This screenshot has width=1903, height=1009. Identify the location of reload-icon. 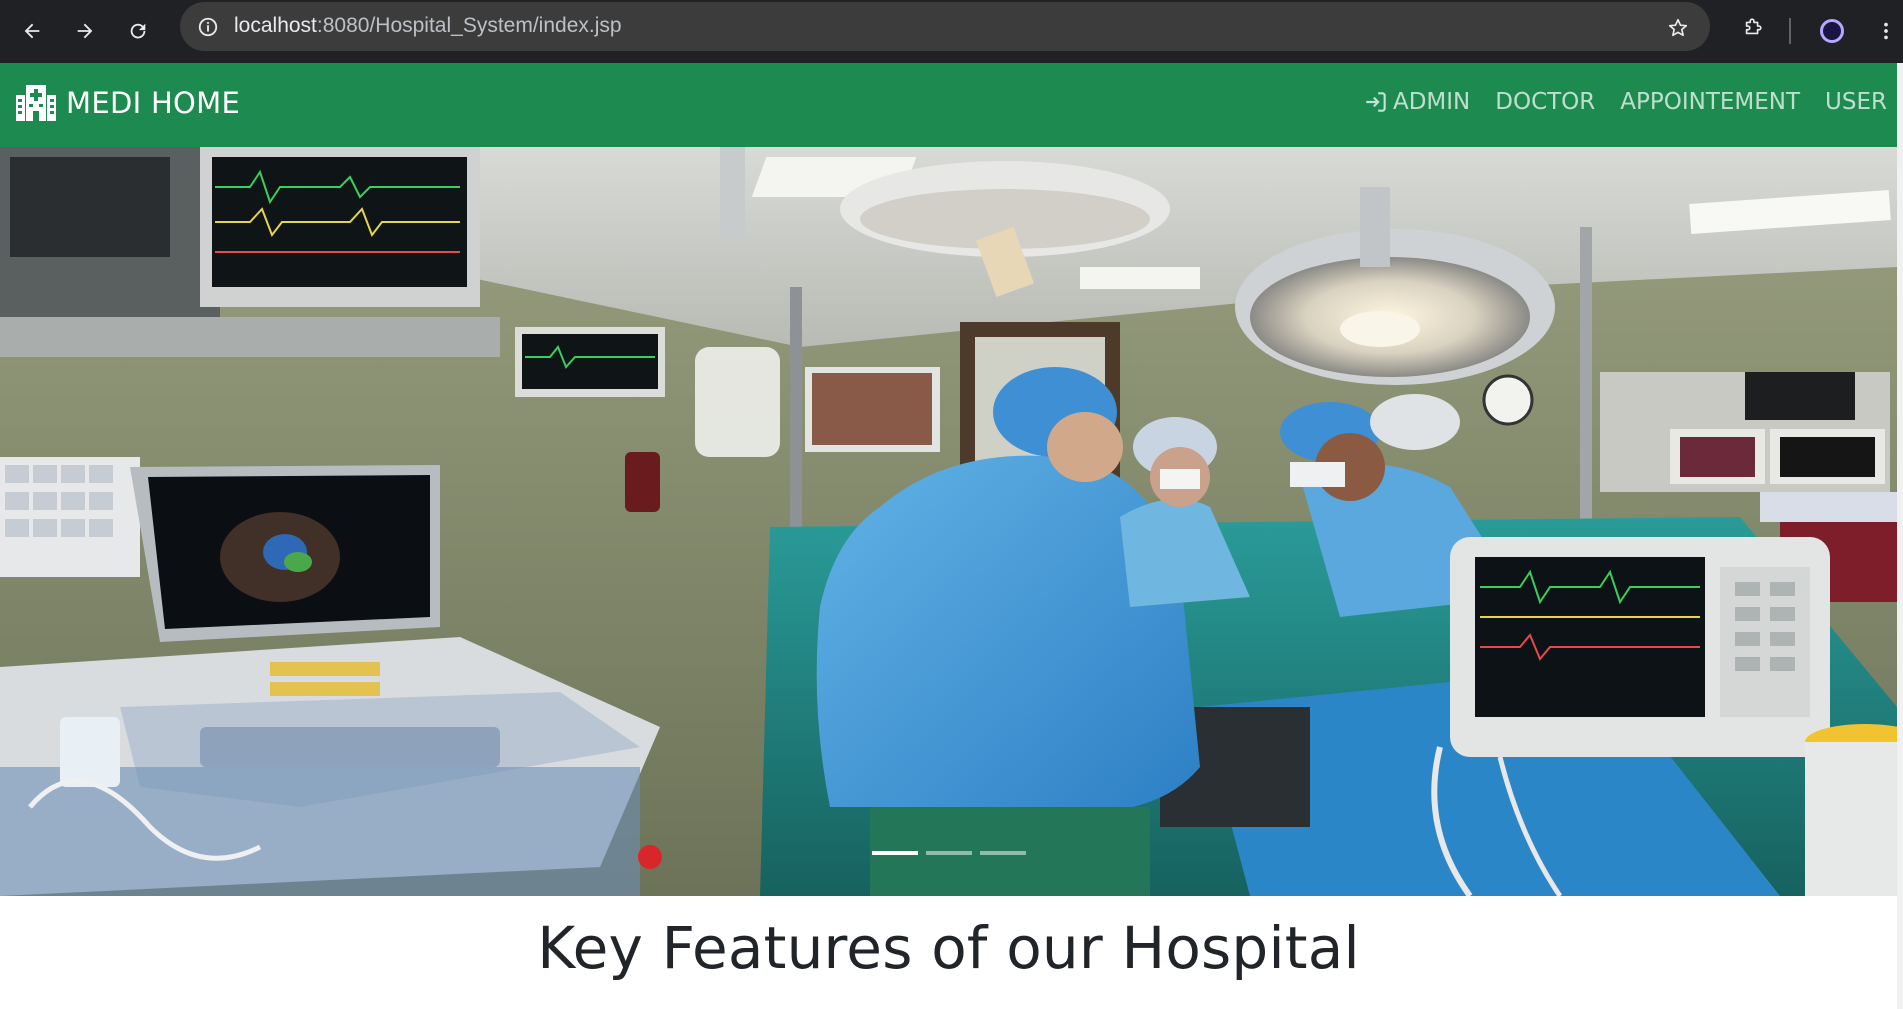
(138, 31).